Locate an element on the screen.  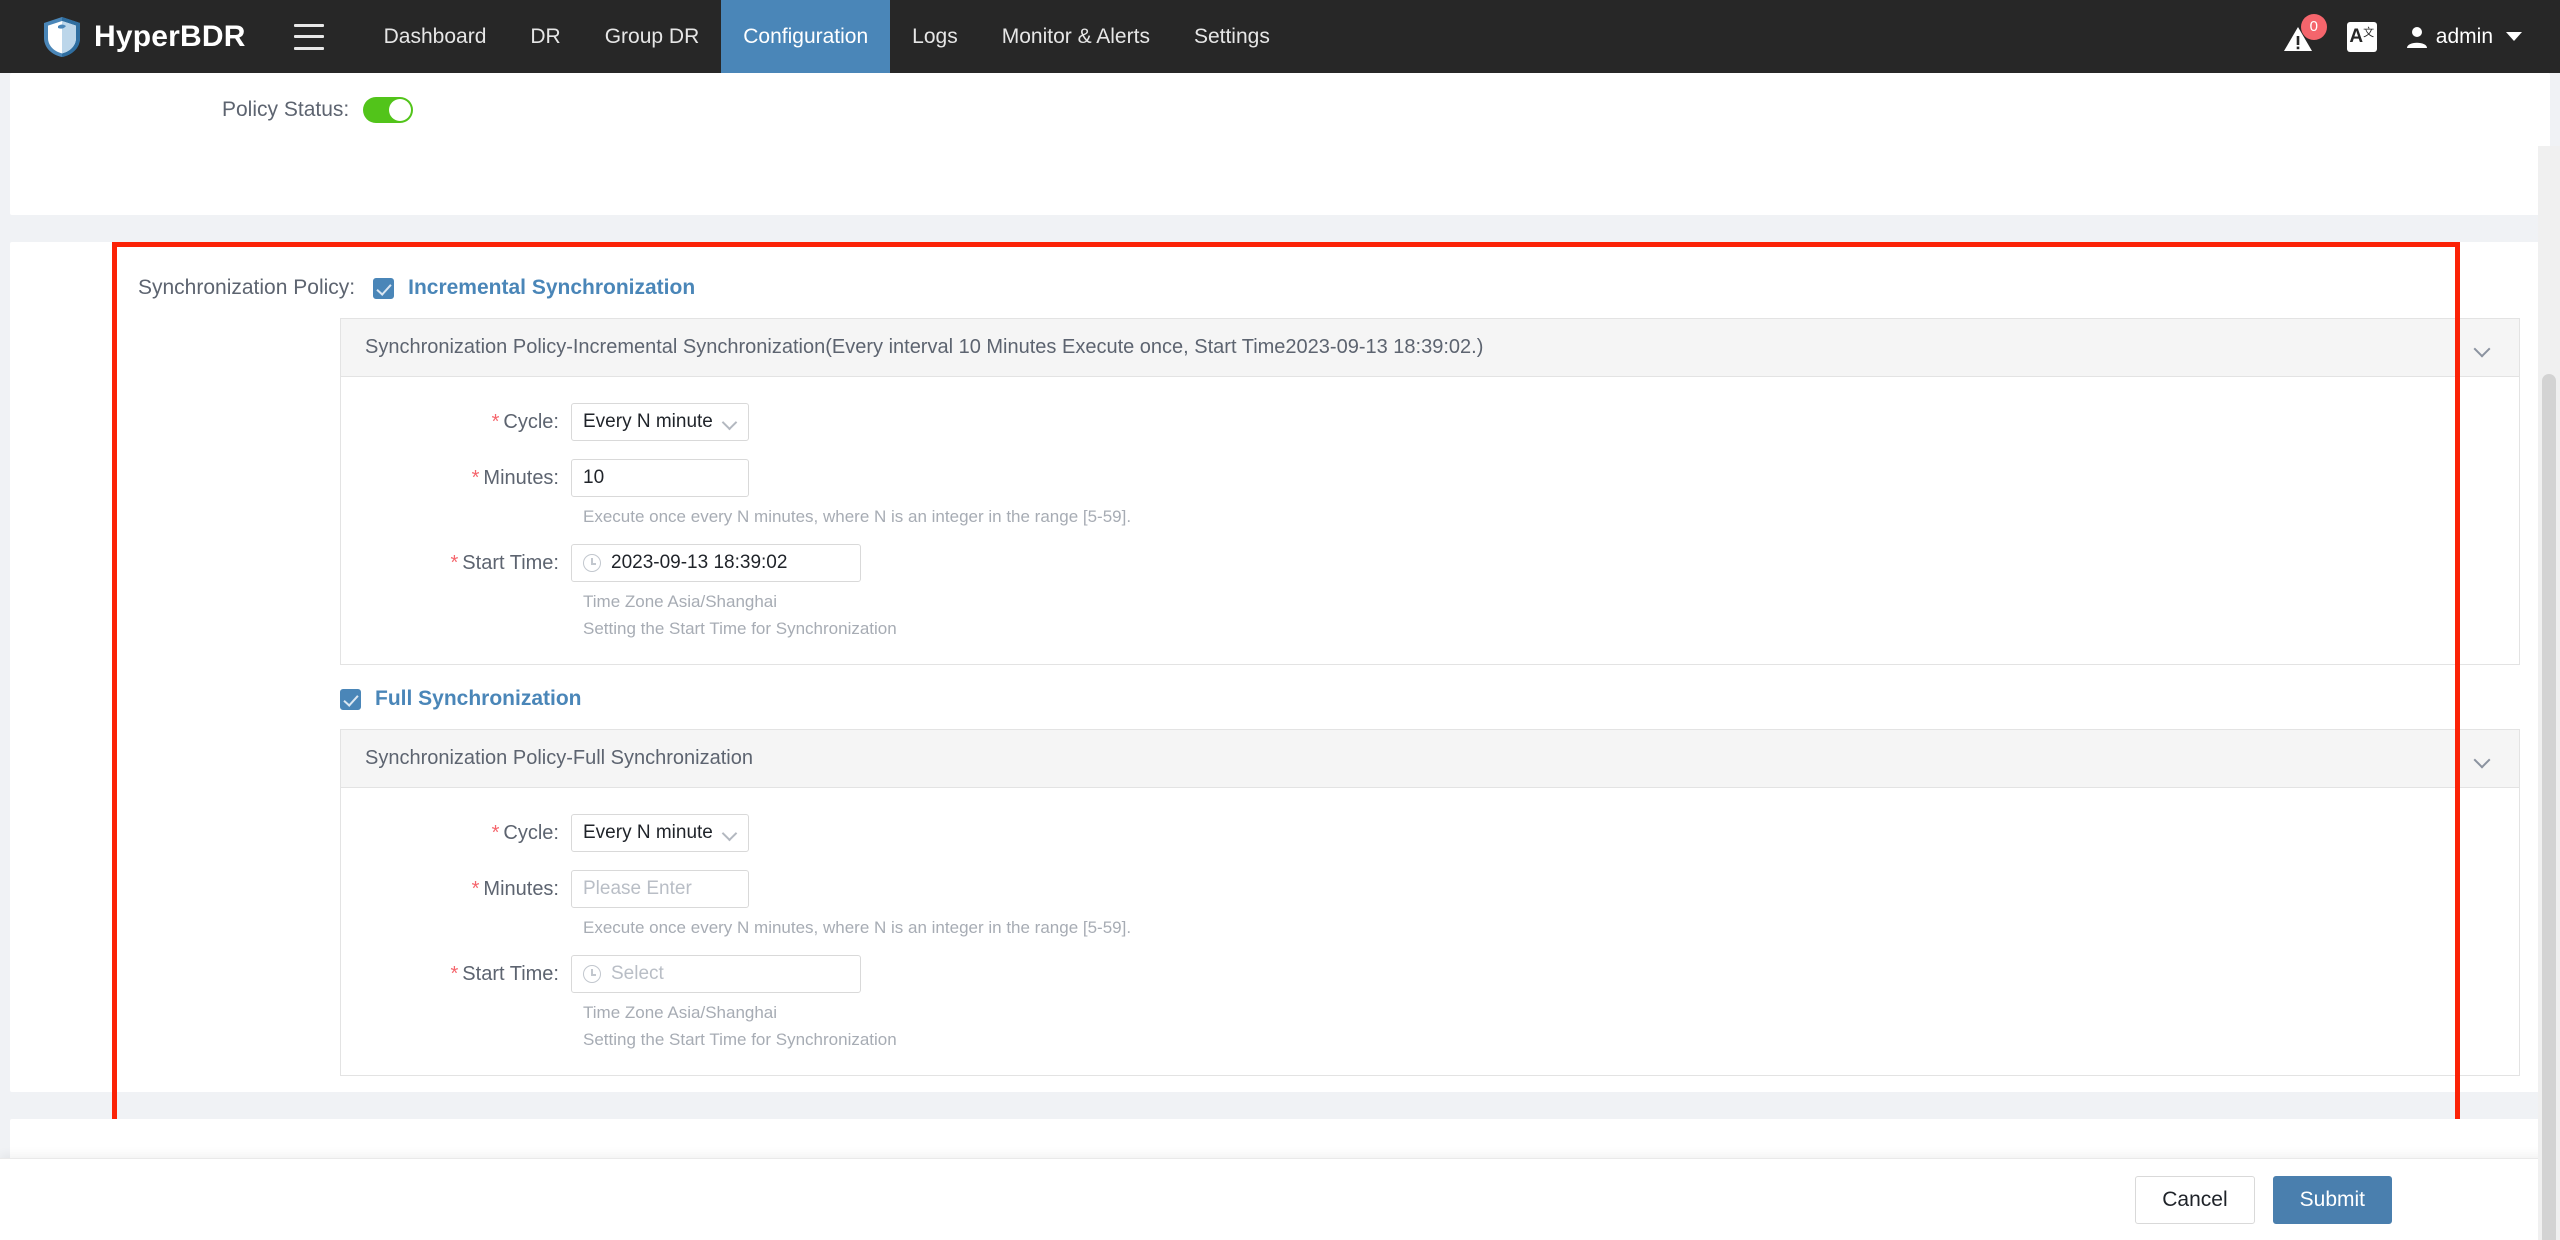
form-footer-bar: Cancel Submit is located at coordinates (1280, 1199).